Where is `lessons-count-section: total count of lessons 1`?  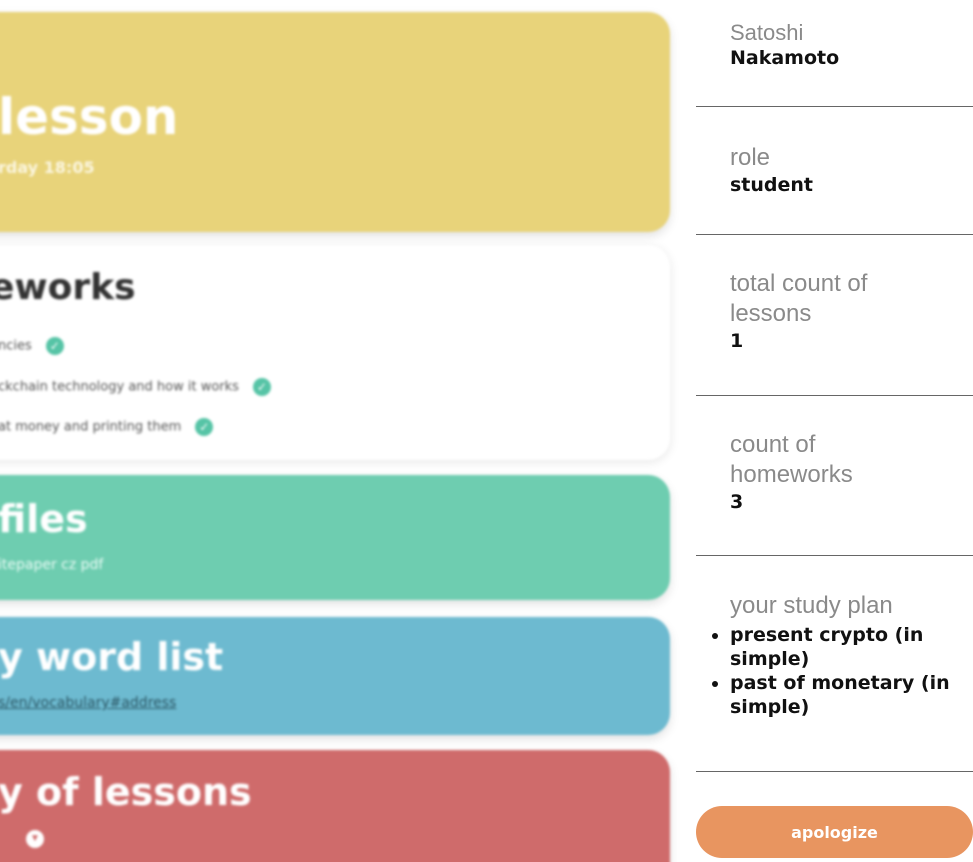 lessons-count-section: total count of lessons 1 is located at coordinates (834, 311).